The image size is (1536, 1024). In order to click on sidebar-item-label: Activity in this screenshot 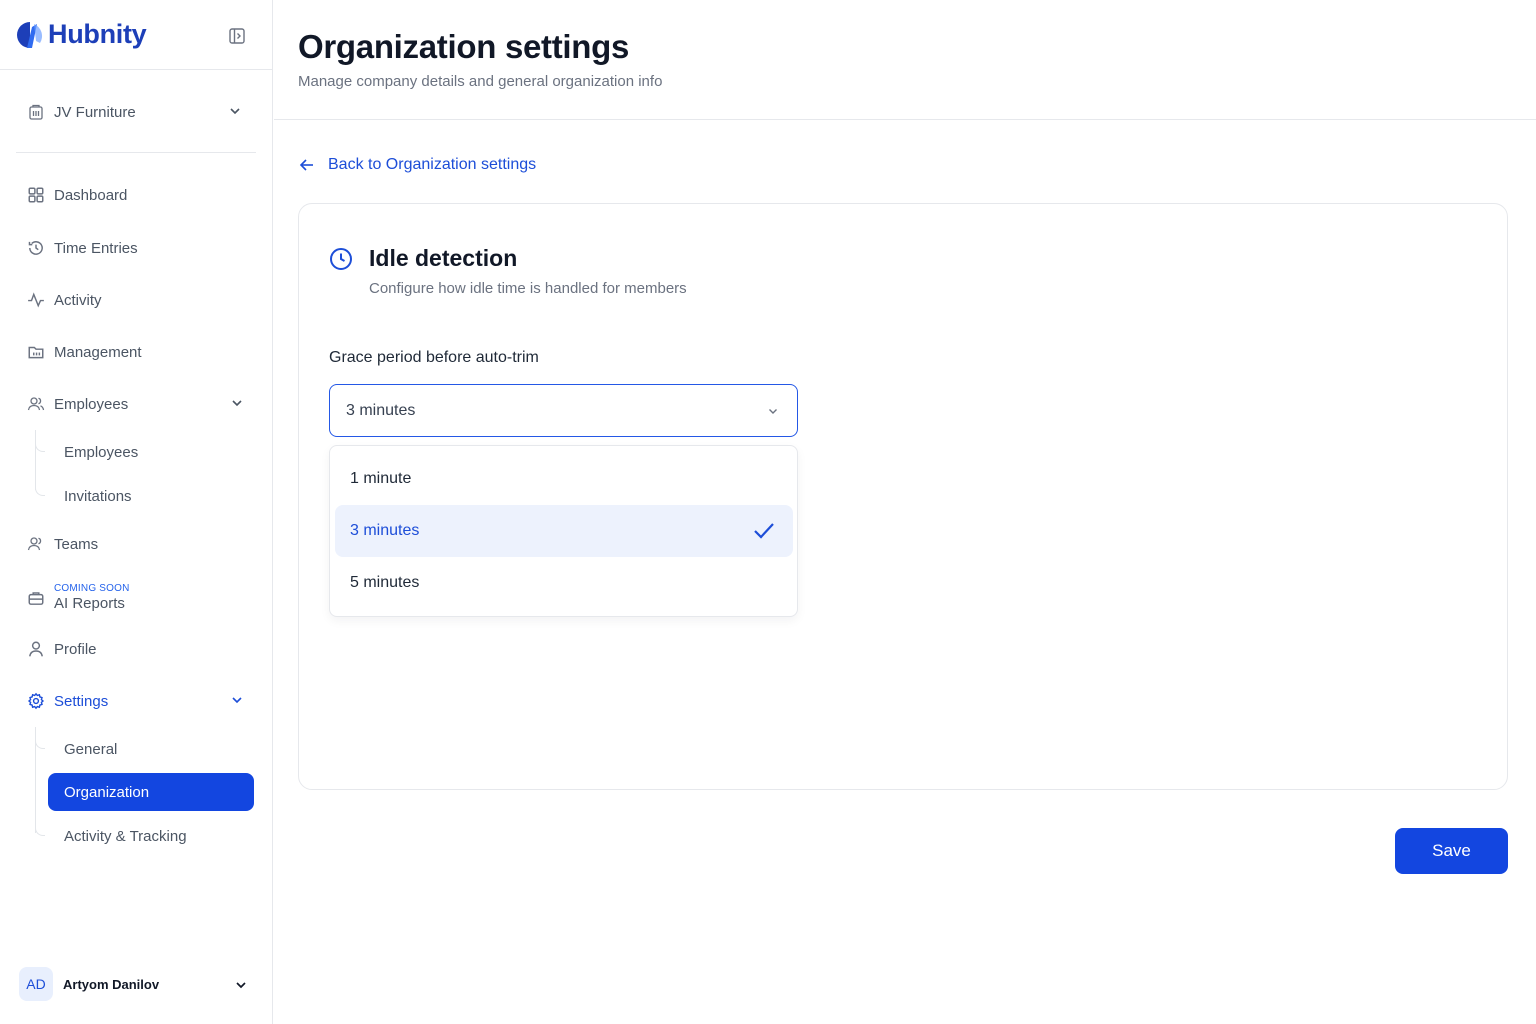, I will do `click(78, 300)`.